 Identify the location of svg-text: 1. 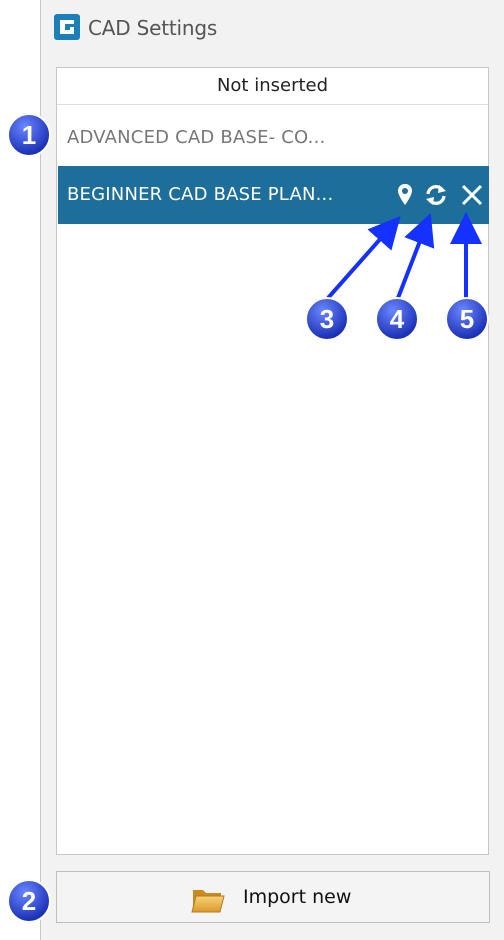
(29, 135).